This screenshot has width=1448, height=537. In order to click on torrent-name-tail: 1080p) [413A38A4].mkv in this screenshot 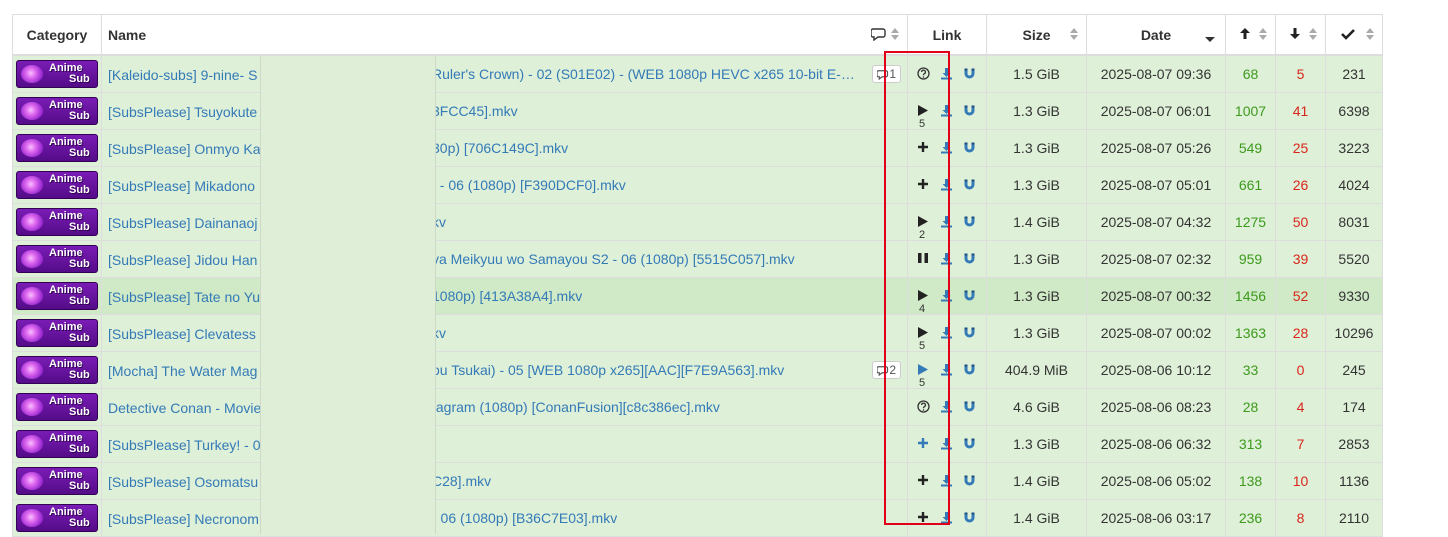, I will do `click(507, 296)`.